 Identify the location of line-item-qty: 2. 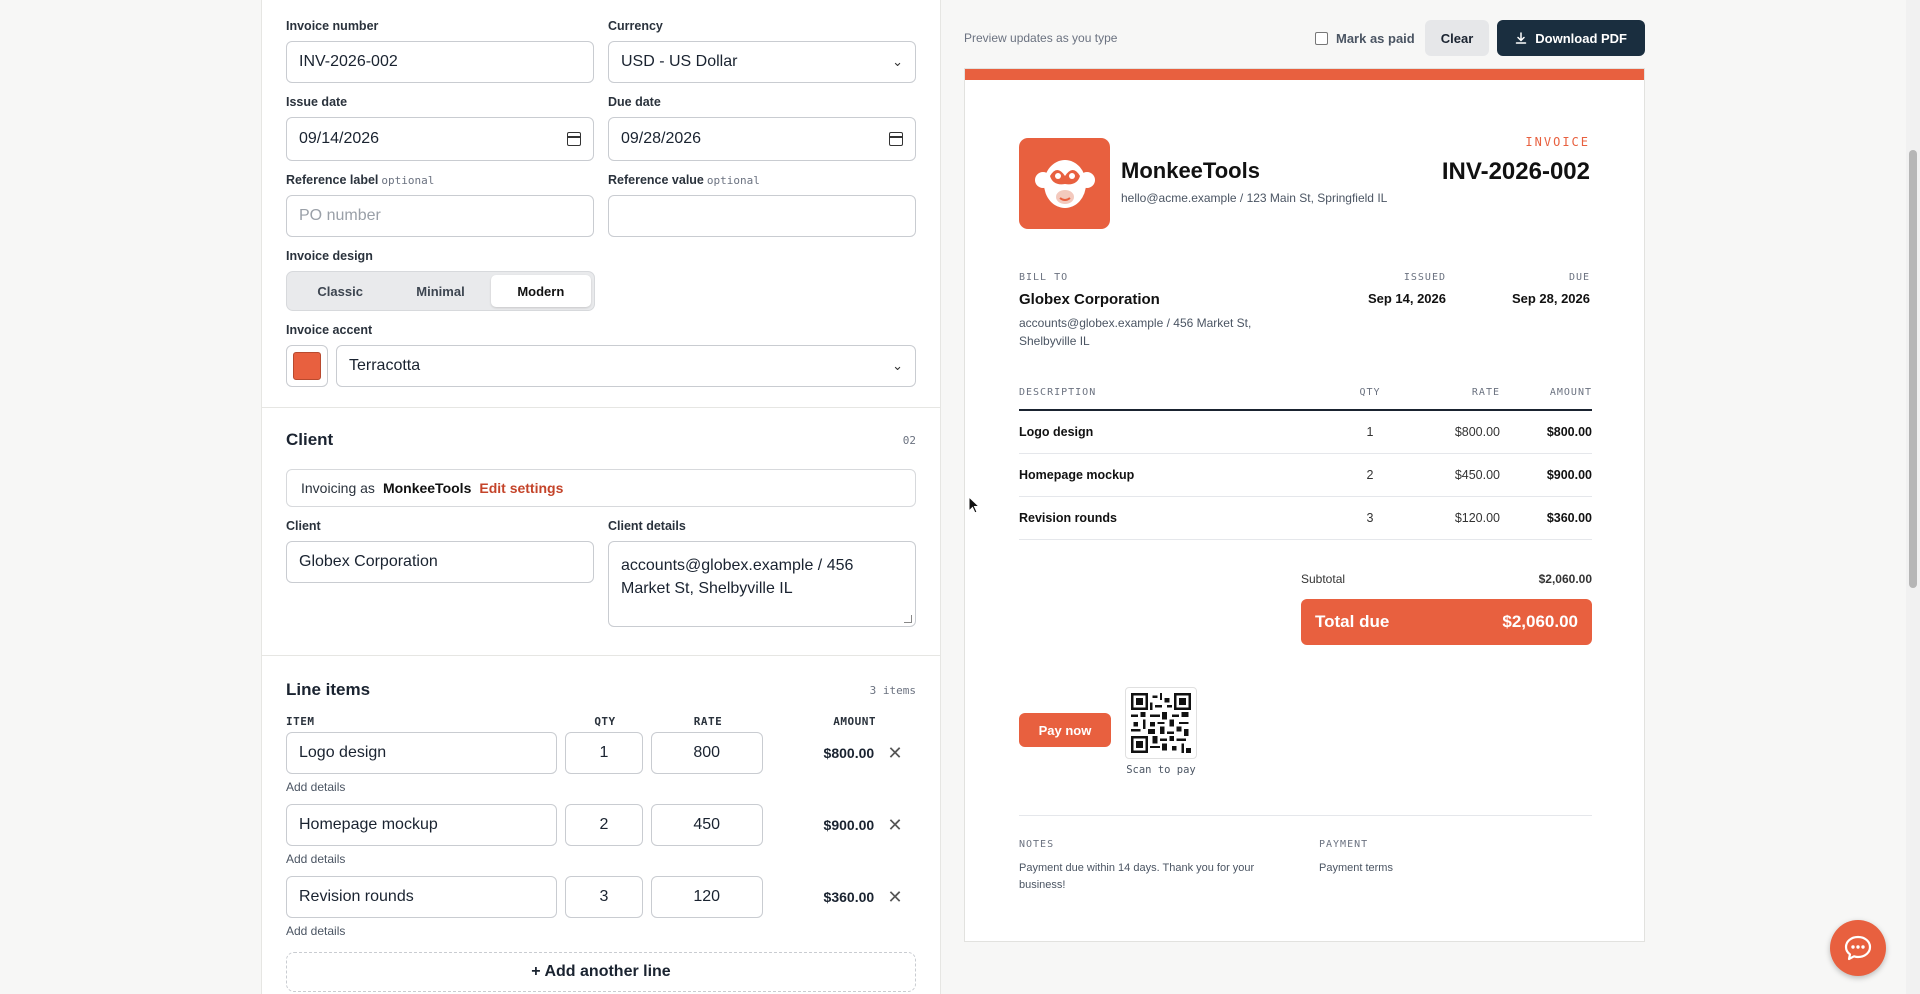
(604, 824).